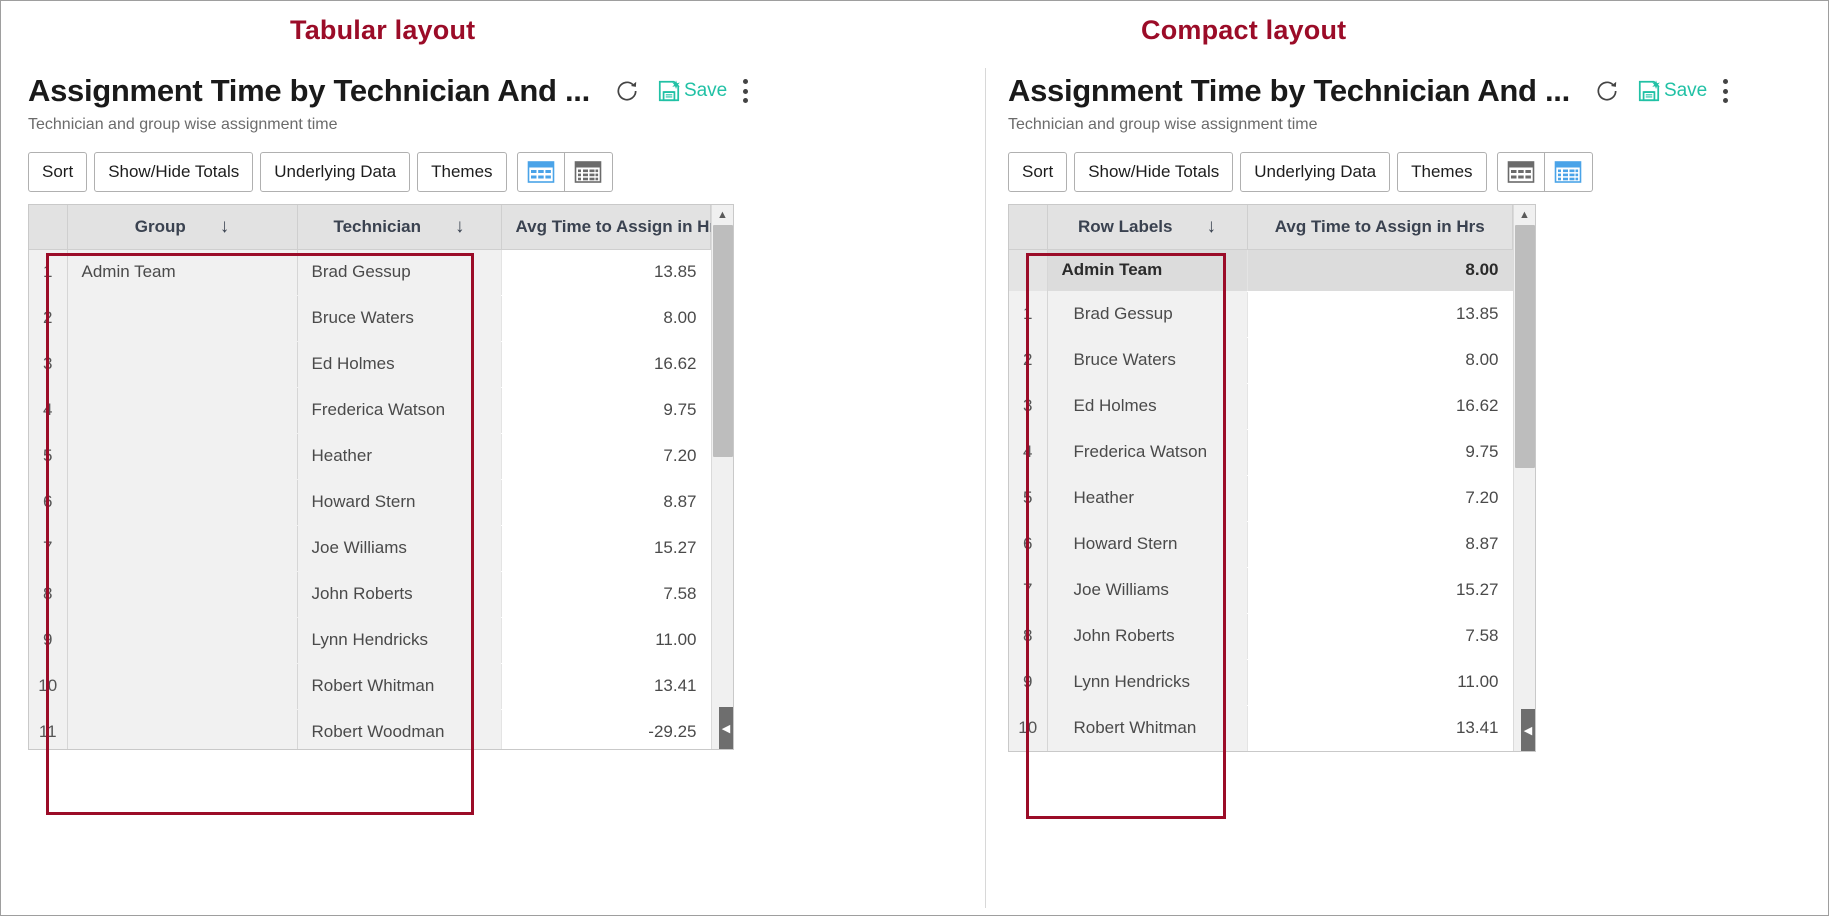 Image resolution: width=1829 pixels, height=916 pixels. What do you see at coordinates (1147, 682) in the screenshot?
I see `cell-row-label: Lynn Hendricks` at bounding box center [1147, 682].